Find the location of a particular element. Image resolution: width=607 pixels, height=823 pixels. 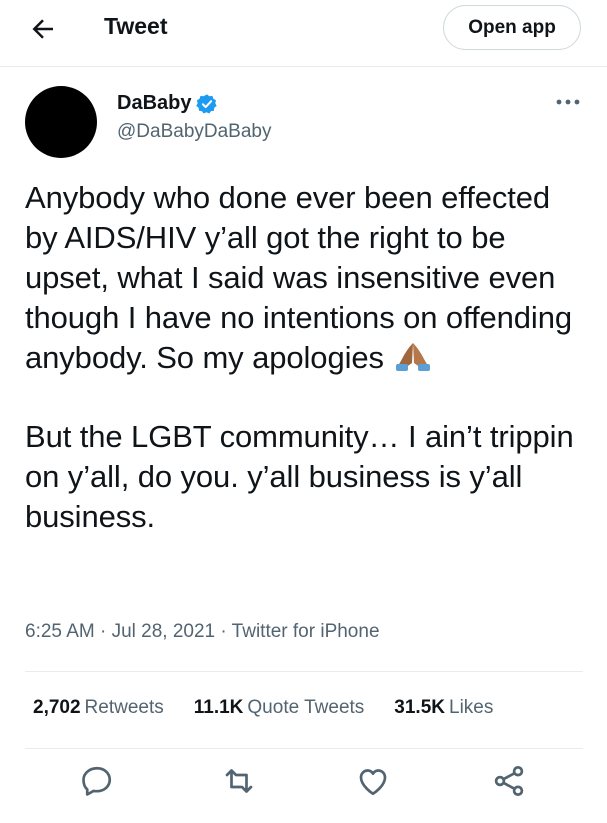

quote-tweets-stat: 11.1K Quote Tweets is located at coordinates (279, 708).